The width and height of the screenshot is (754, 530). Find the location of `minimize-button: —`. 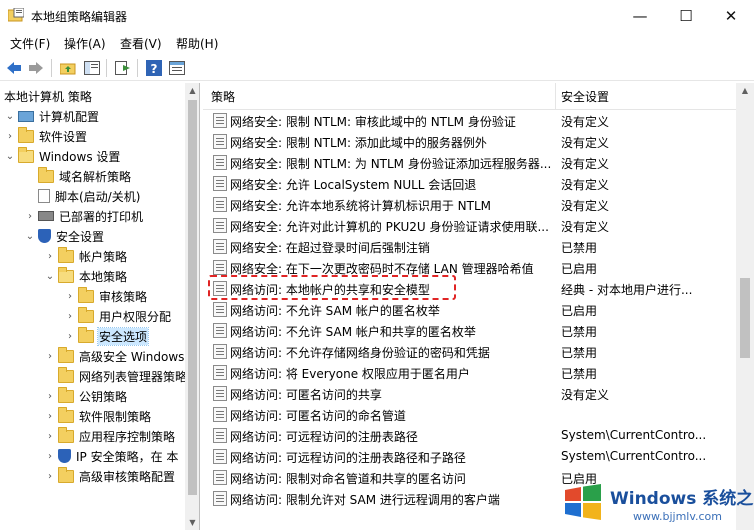

minimize-button: — is located at coordinates (640, 15).